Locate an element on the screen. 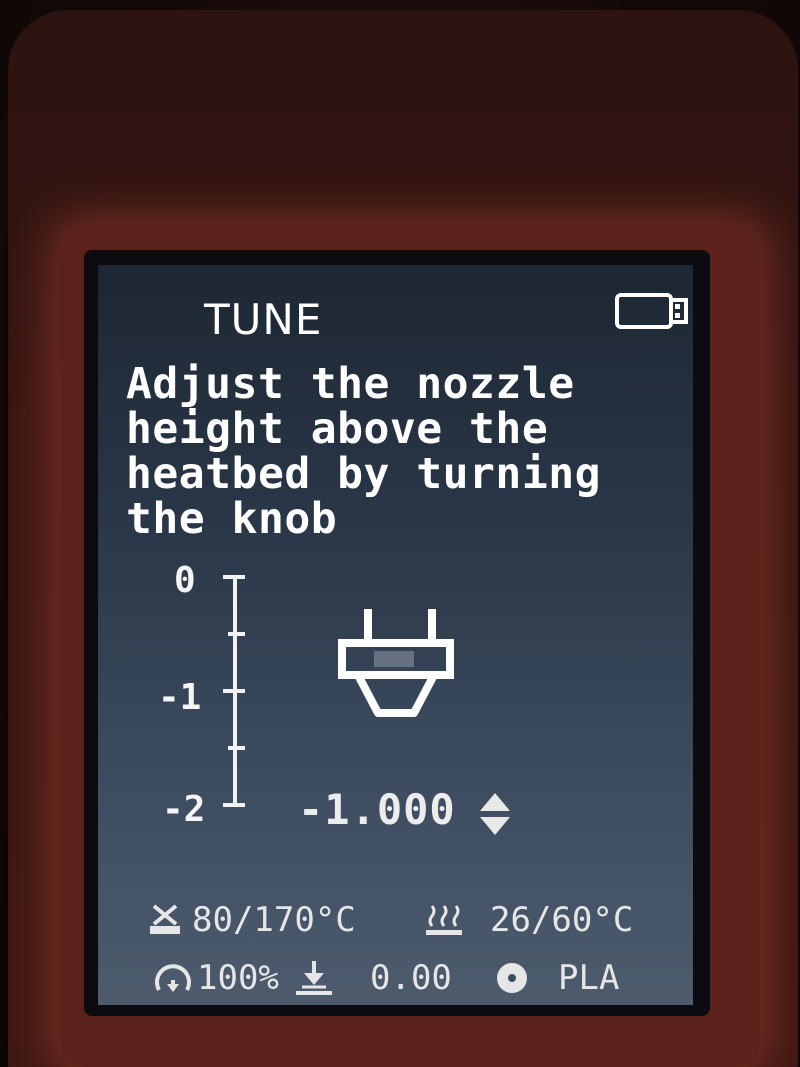  bed-temp-status: 26/60°C is located at coordinates (528, 920).